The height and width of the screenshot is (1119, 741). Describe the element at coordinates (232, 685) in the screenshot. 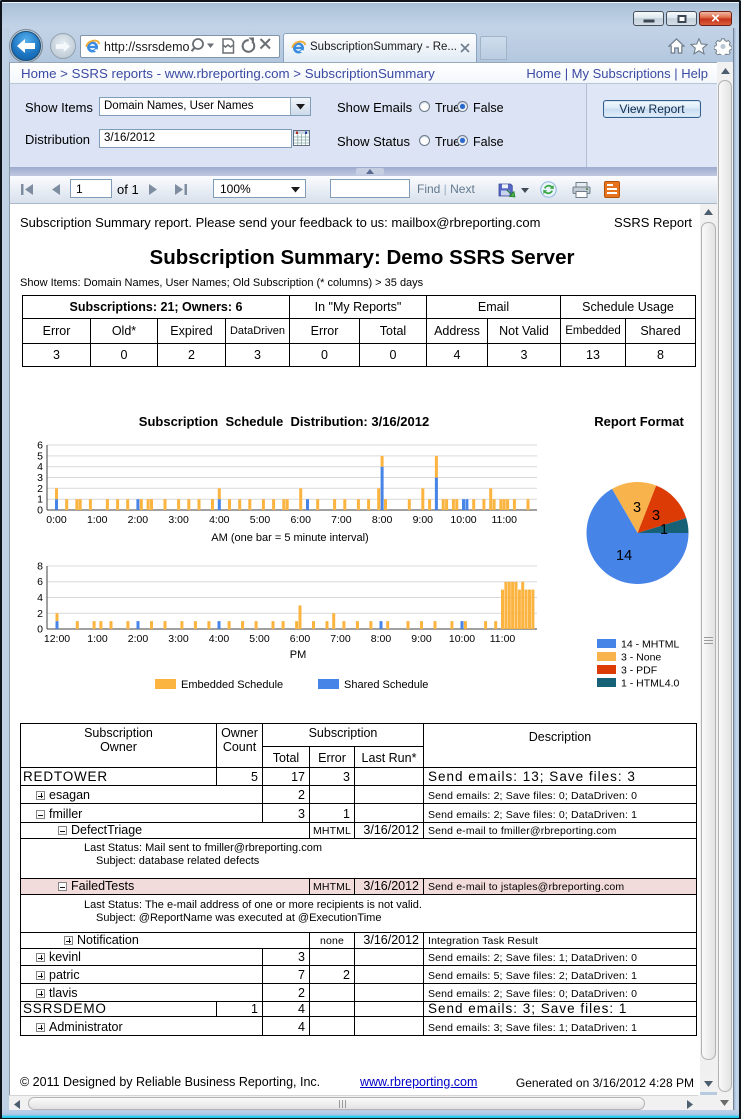

I see `svg-text: Embedded Schedule` at that location.